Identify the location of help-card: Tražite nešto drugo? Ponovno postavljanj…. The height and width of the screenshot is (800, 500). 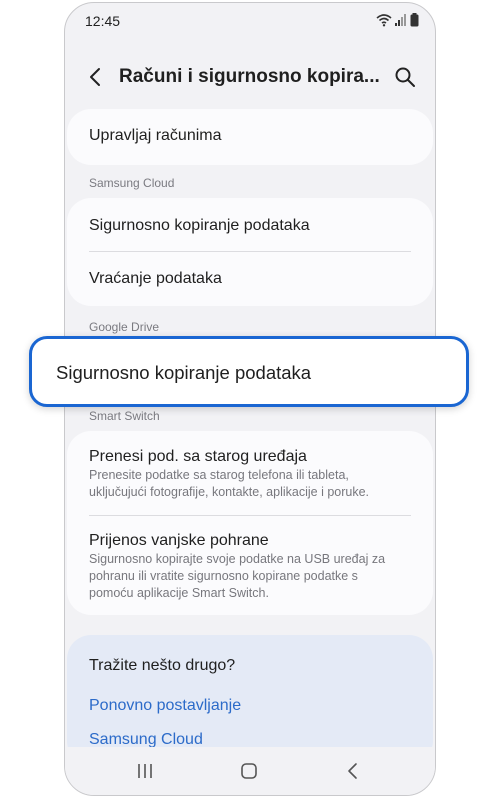
(250, 700).